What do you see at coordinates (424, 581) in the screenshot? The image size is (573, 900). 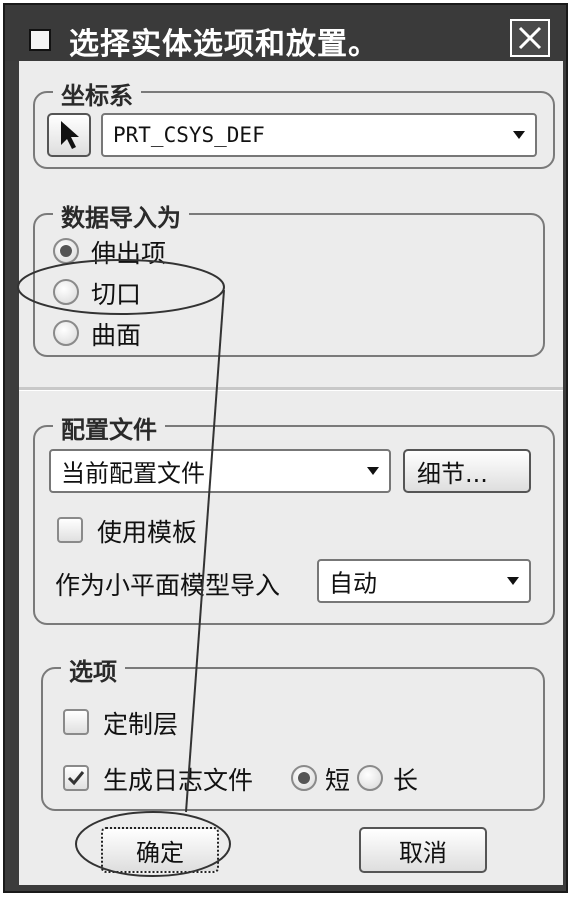 I see `facet-import-dropdown: 自动` at bounding box center [424, 581].